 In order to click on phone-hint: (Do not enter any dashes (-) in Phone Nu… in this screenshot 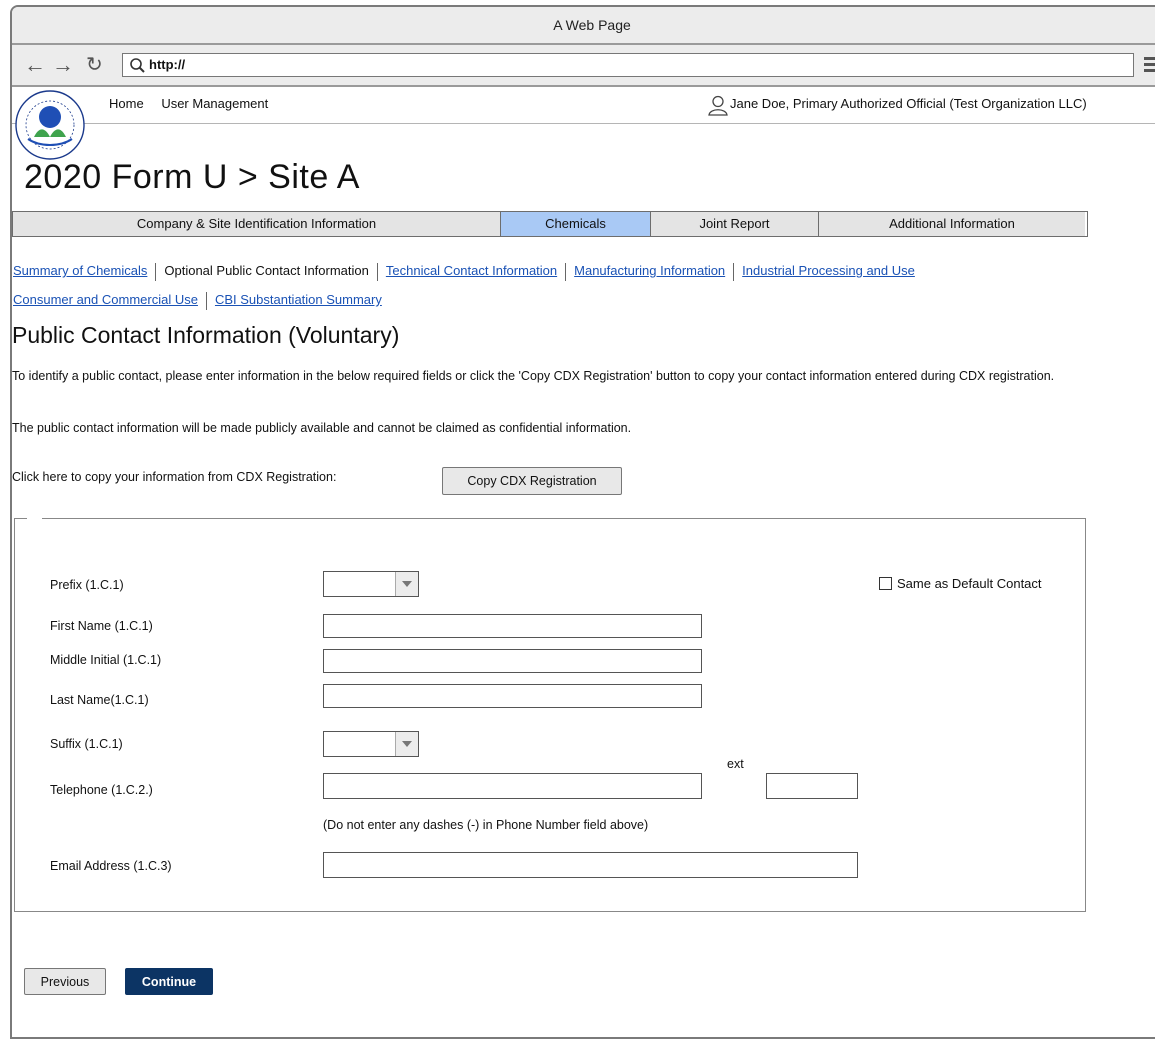, I will do `click(486, 825)`.